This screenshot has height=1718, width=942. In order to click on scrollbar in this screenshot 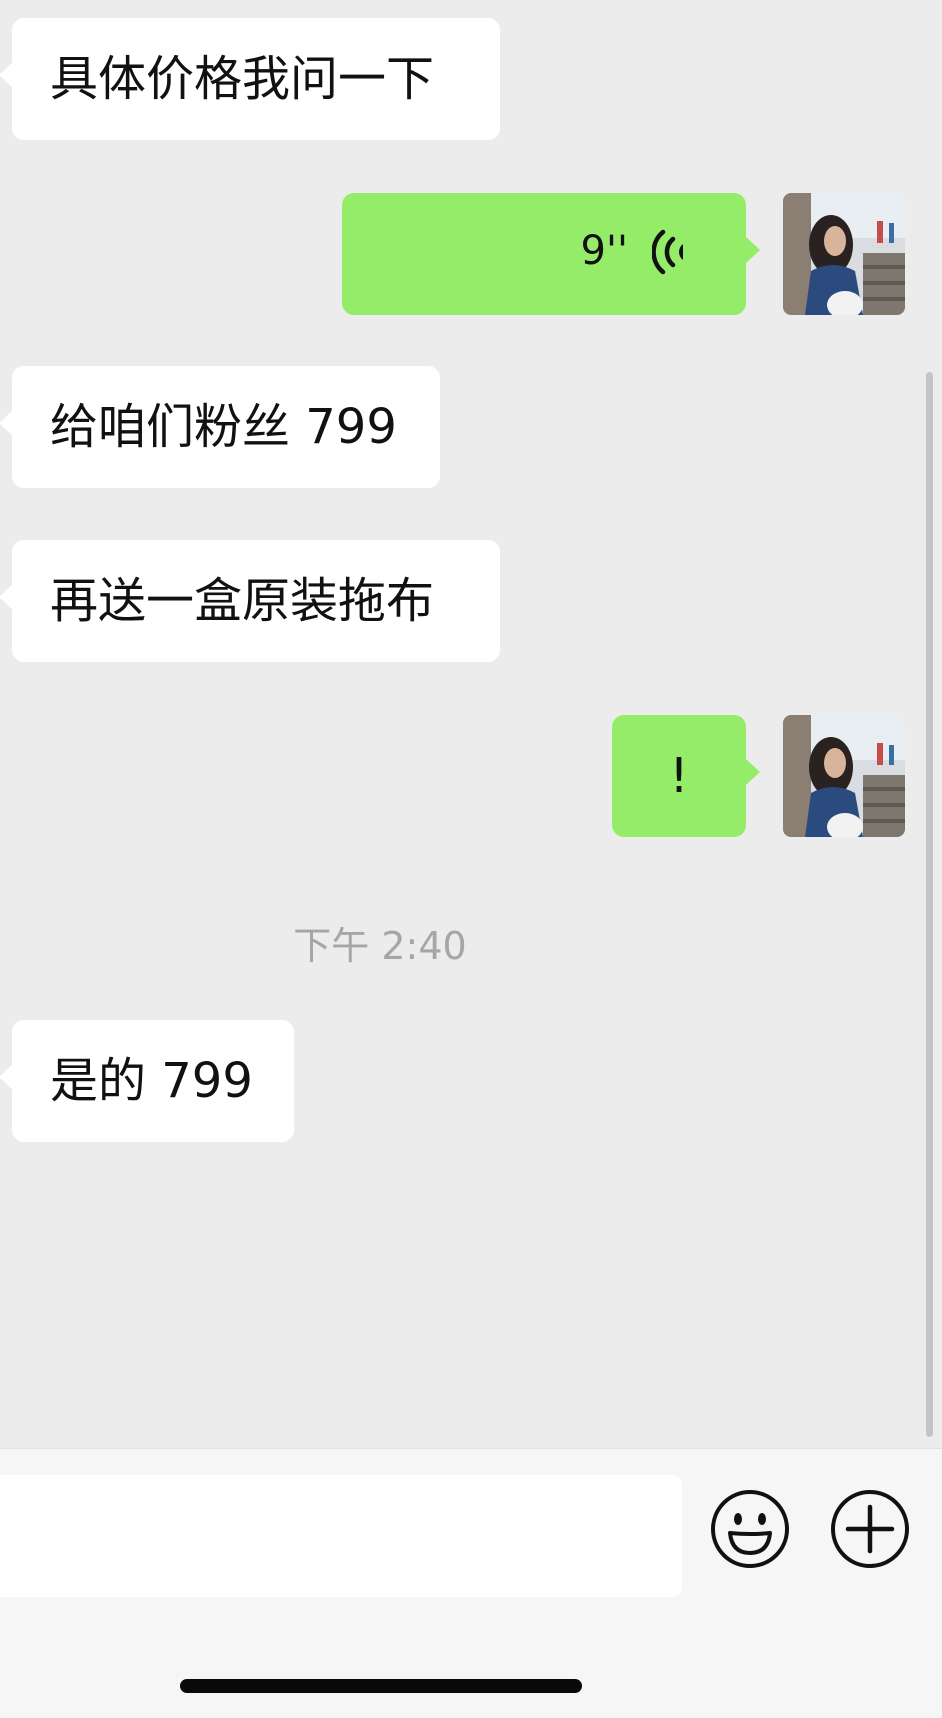, I will do `click(929, 904)`.